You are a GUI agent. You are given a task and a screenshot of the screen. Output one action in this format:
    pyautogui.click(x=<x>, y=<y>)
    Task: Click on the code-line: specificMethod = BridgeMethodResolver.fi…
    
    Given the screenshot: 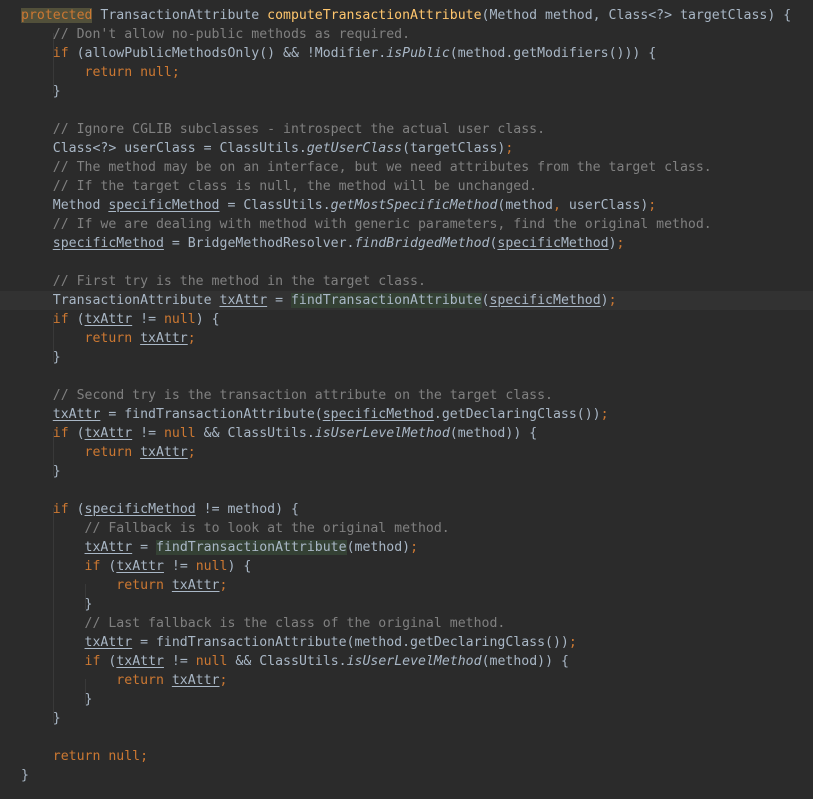 What is the action you would take?
    pyautogui.click(x=406, y=243)
    